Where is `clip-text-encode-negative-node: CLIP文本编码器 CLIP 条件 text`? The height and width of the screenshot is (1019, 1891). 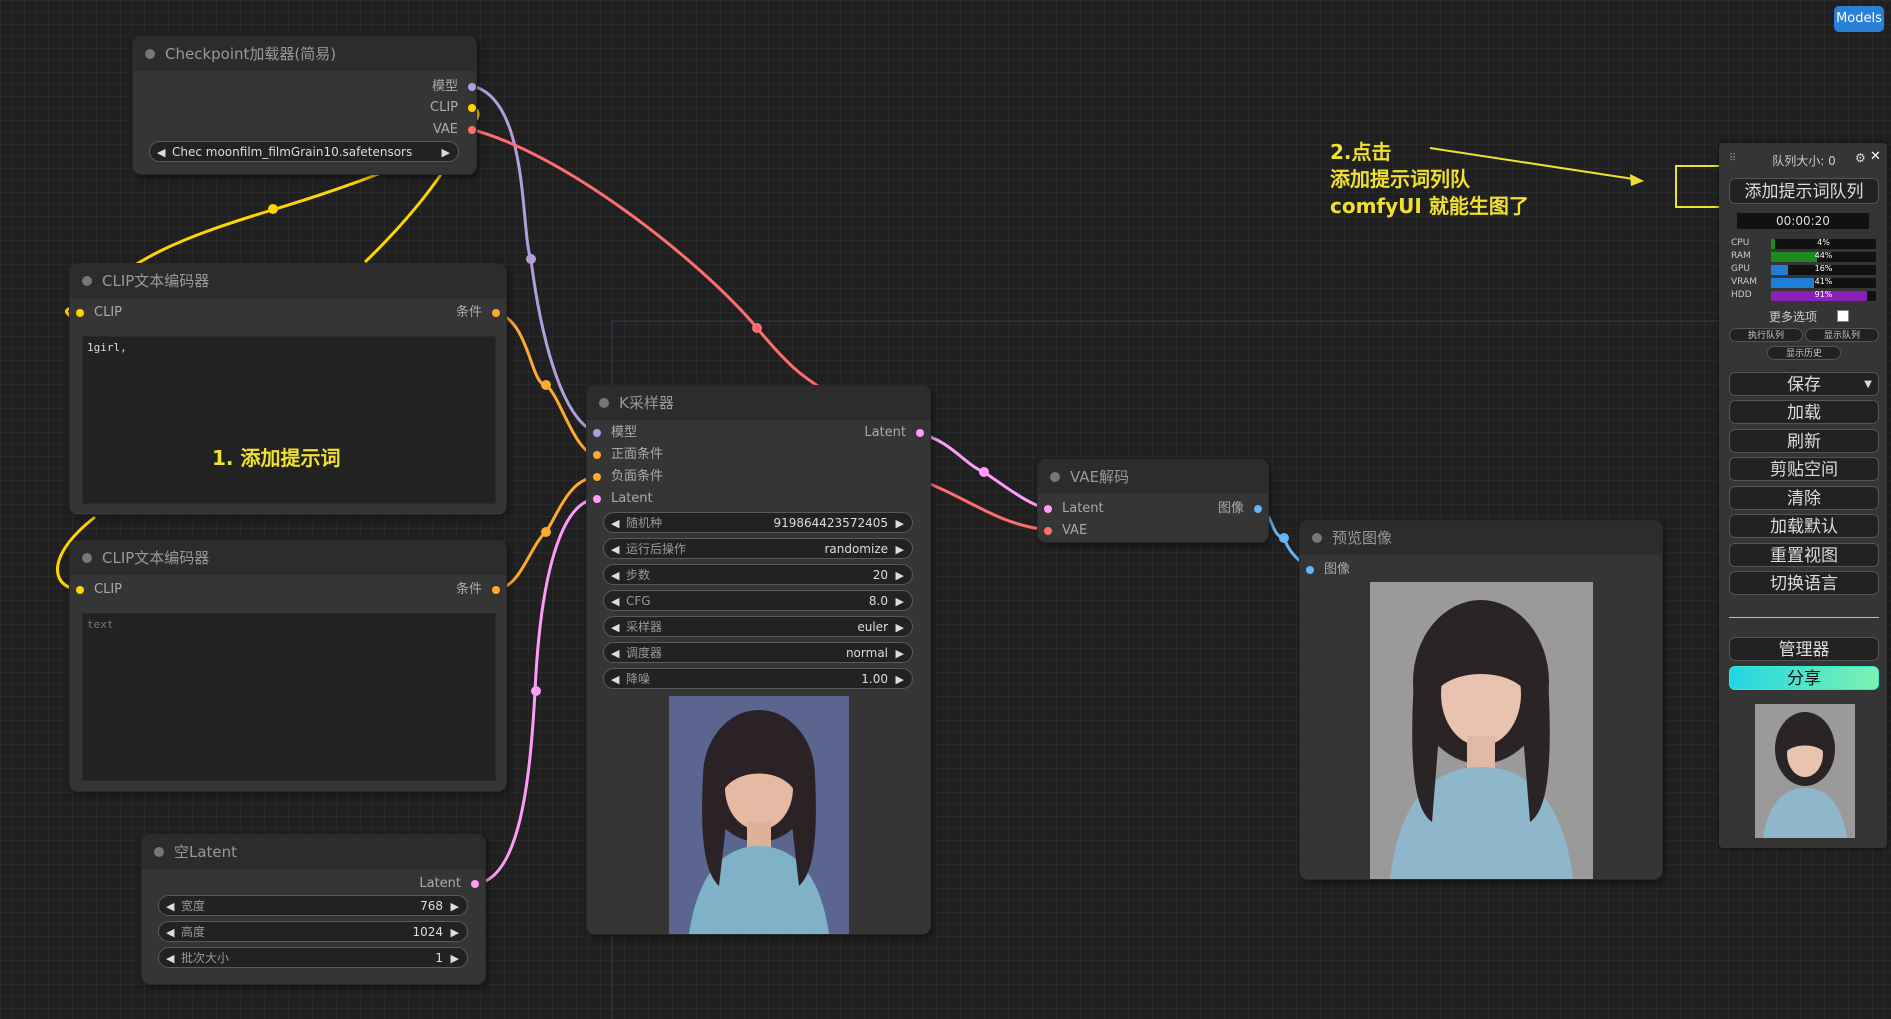 clip-text-encode-negative-node: CLIP文本编码器 CLIP 条件 text is located at coordinates (288, 666).